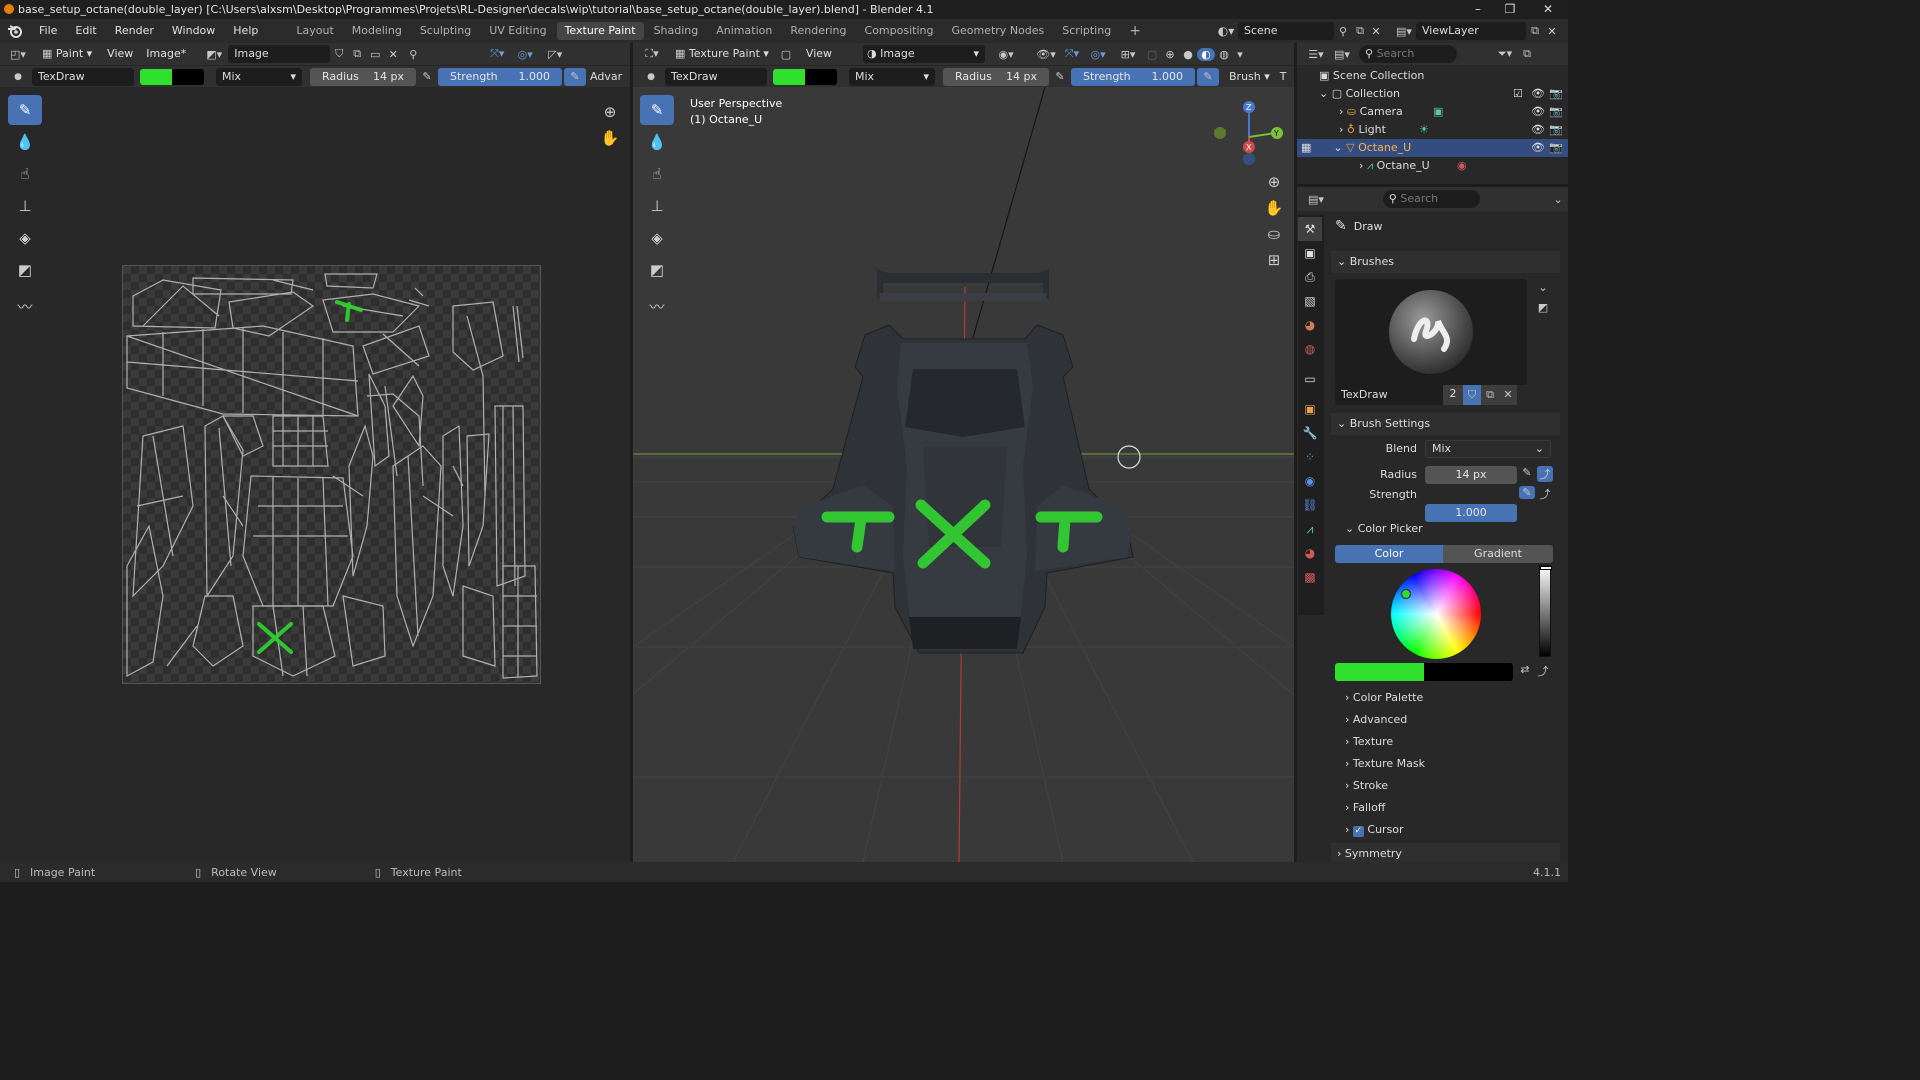 The height and width of the screenshot is (1080, 1920). Describe the element at coordinates (606, 76) in the screenshot. I see `advanced-menu: Advar` at that location.